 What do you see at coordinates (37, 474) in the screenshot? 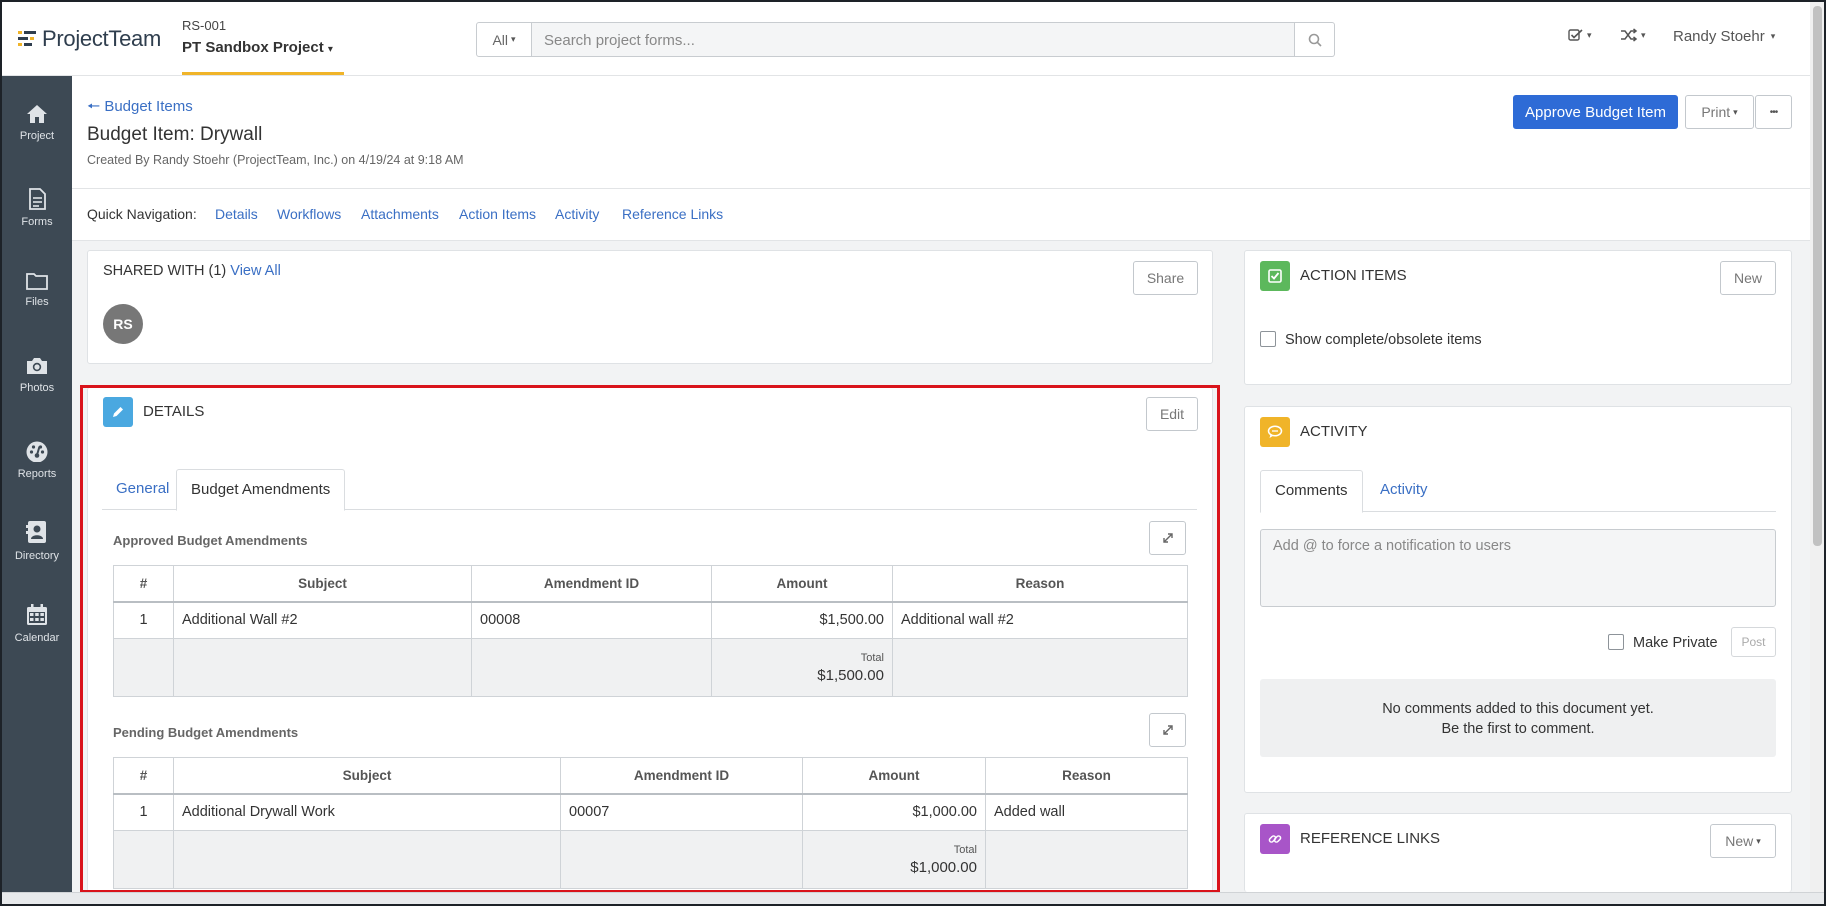
I see `sidebar-item-label: Reports` at bounding box center [37, 474].